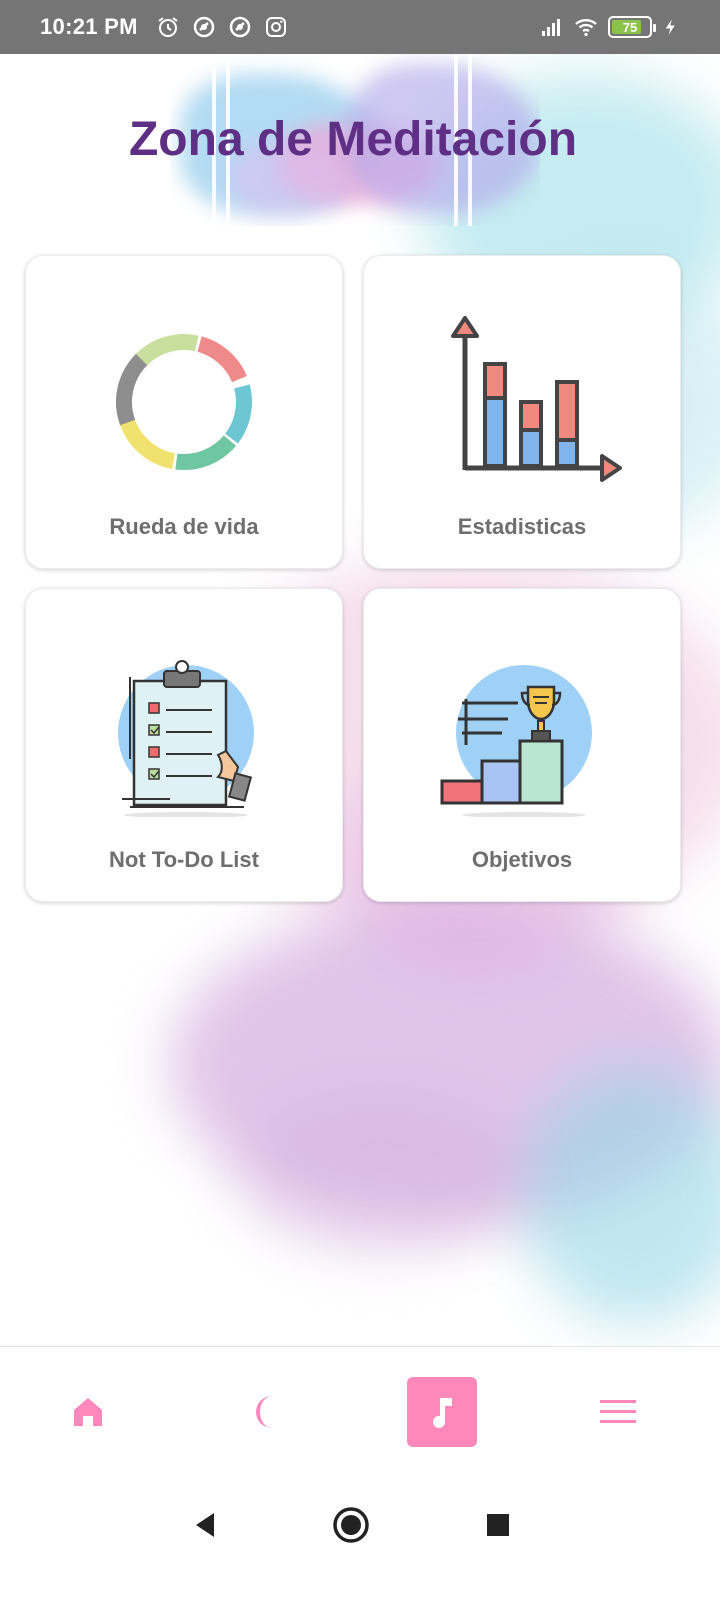 The height and width of the screenshot is (1600, 720). I want to click on alarm-icon, so click(168, 27).